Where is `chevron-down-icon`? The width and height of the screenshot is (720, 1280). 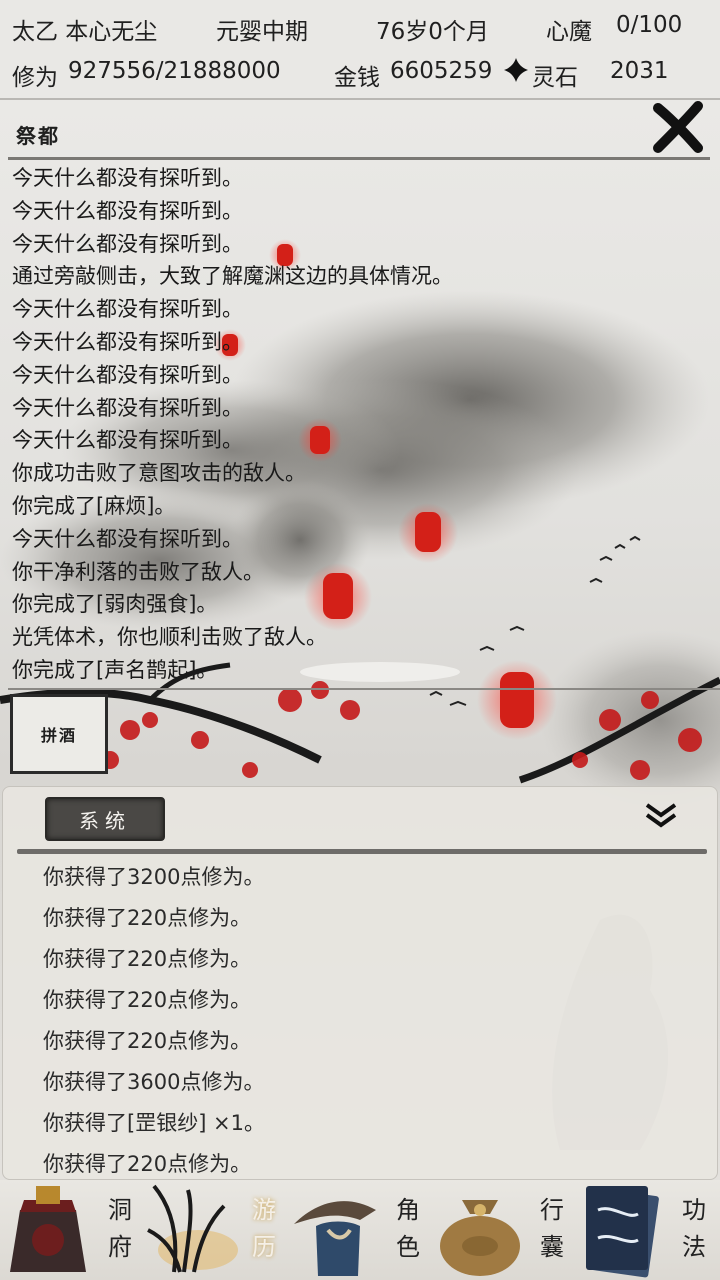 chevron-down-icon is located at coordinates (661, 815).